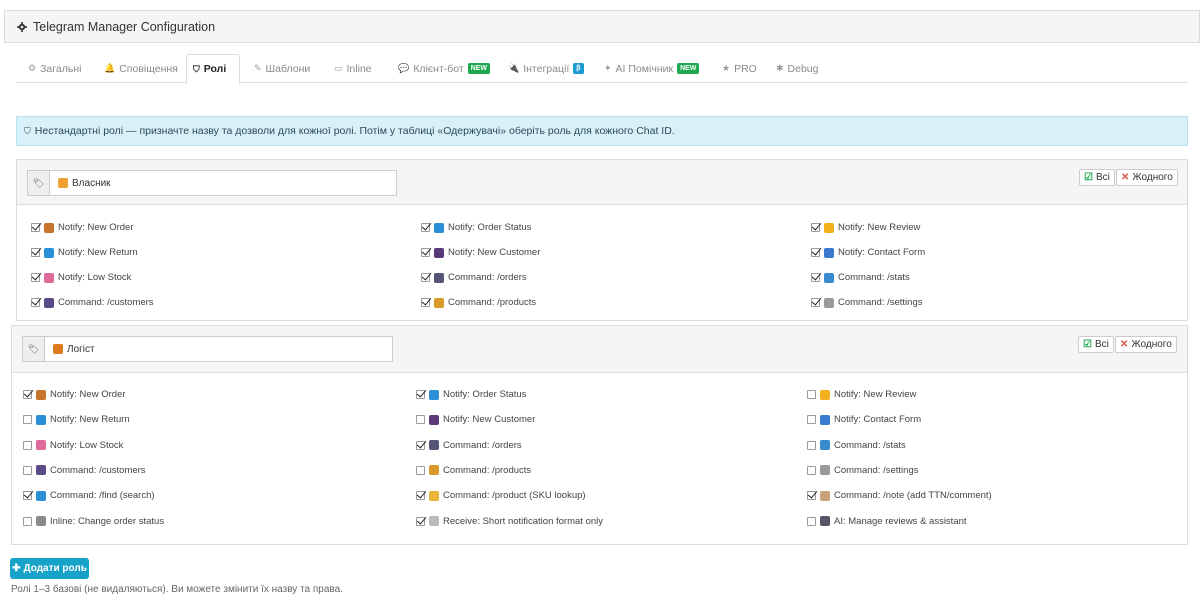 The height and width of the screenshot is (600, 1200). Describe the element at coordinates (141, 68) in the screenshot. I see `tab-notifications: 🔔 Сповіщення` at that location.